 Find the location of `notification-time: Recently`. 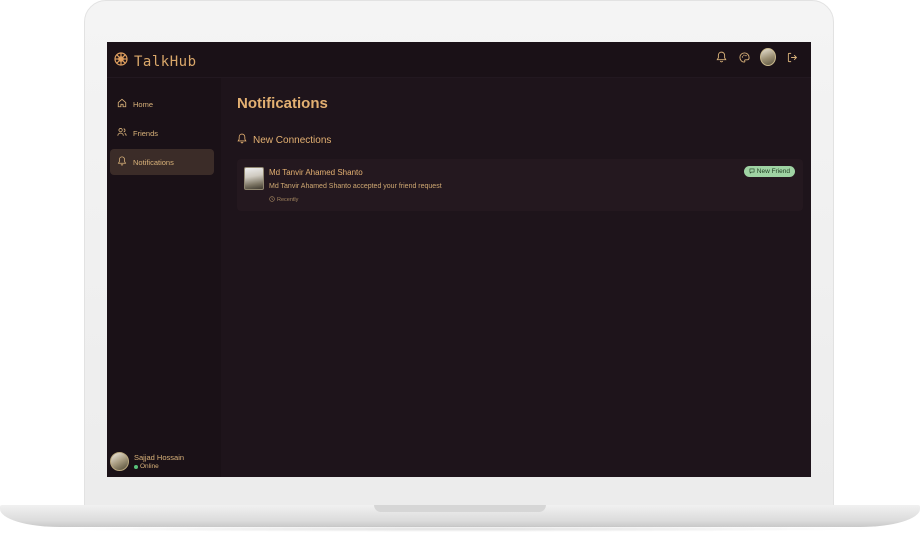

notification-time: Recently is located at coordinates (283, 200).